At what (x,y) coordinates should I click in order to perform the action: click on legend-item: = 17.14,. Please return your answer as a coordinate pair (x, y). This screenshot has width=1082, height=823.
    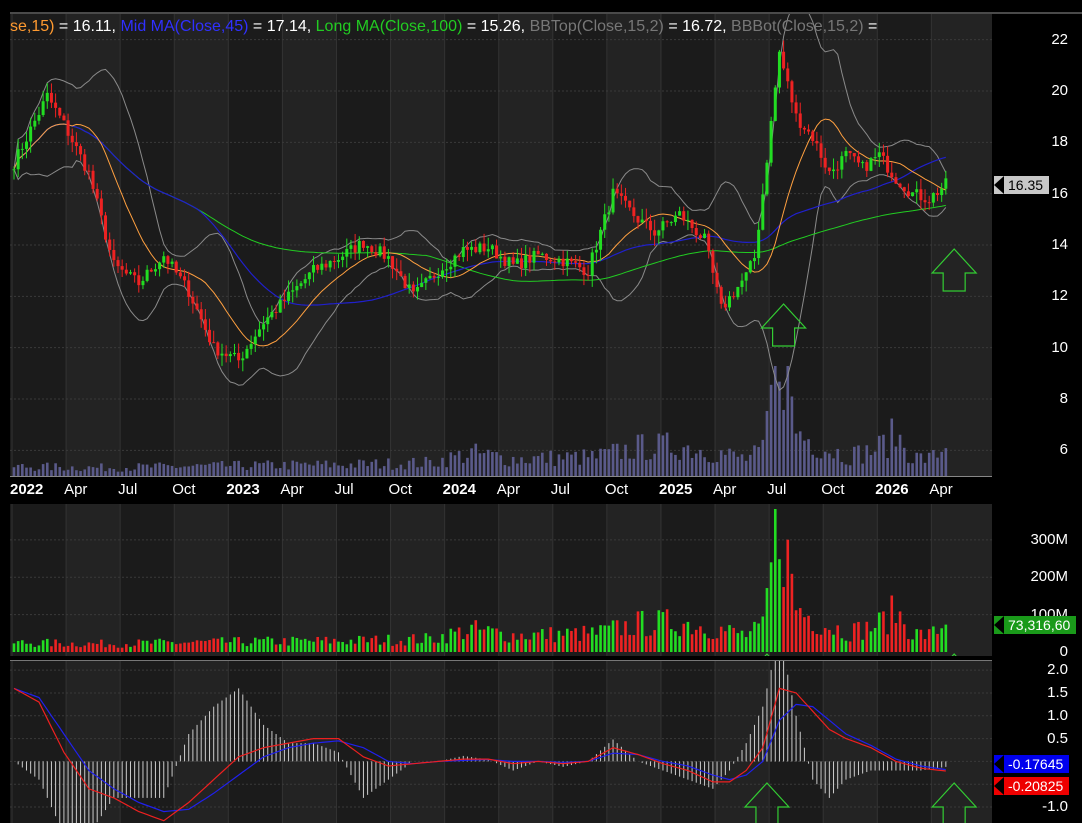
    Looking at the image, I should click on (282, 26).